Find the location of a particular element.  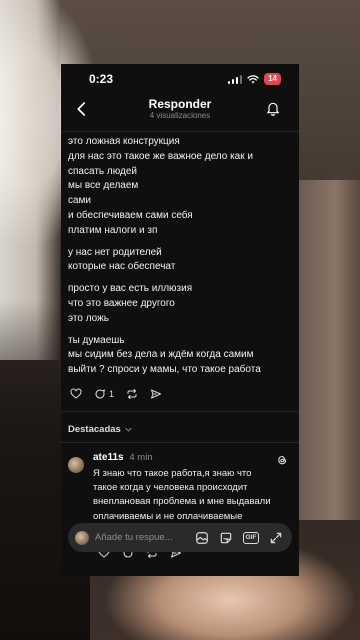

post-line: для нас это такое же важное дело как и is located at coordinates (160, 156).